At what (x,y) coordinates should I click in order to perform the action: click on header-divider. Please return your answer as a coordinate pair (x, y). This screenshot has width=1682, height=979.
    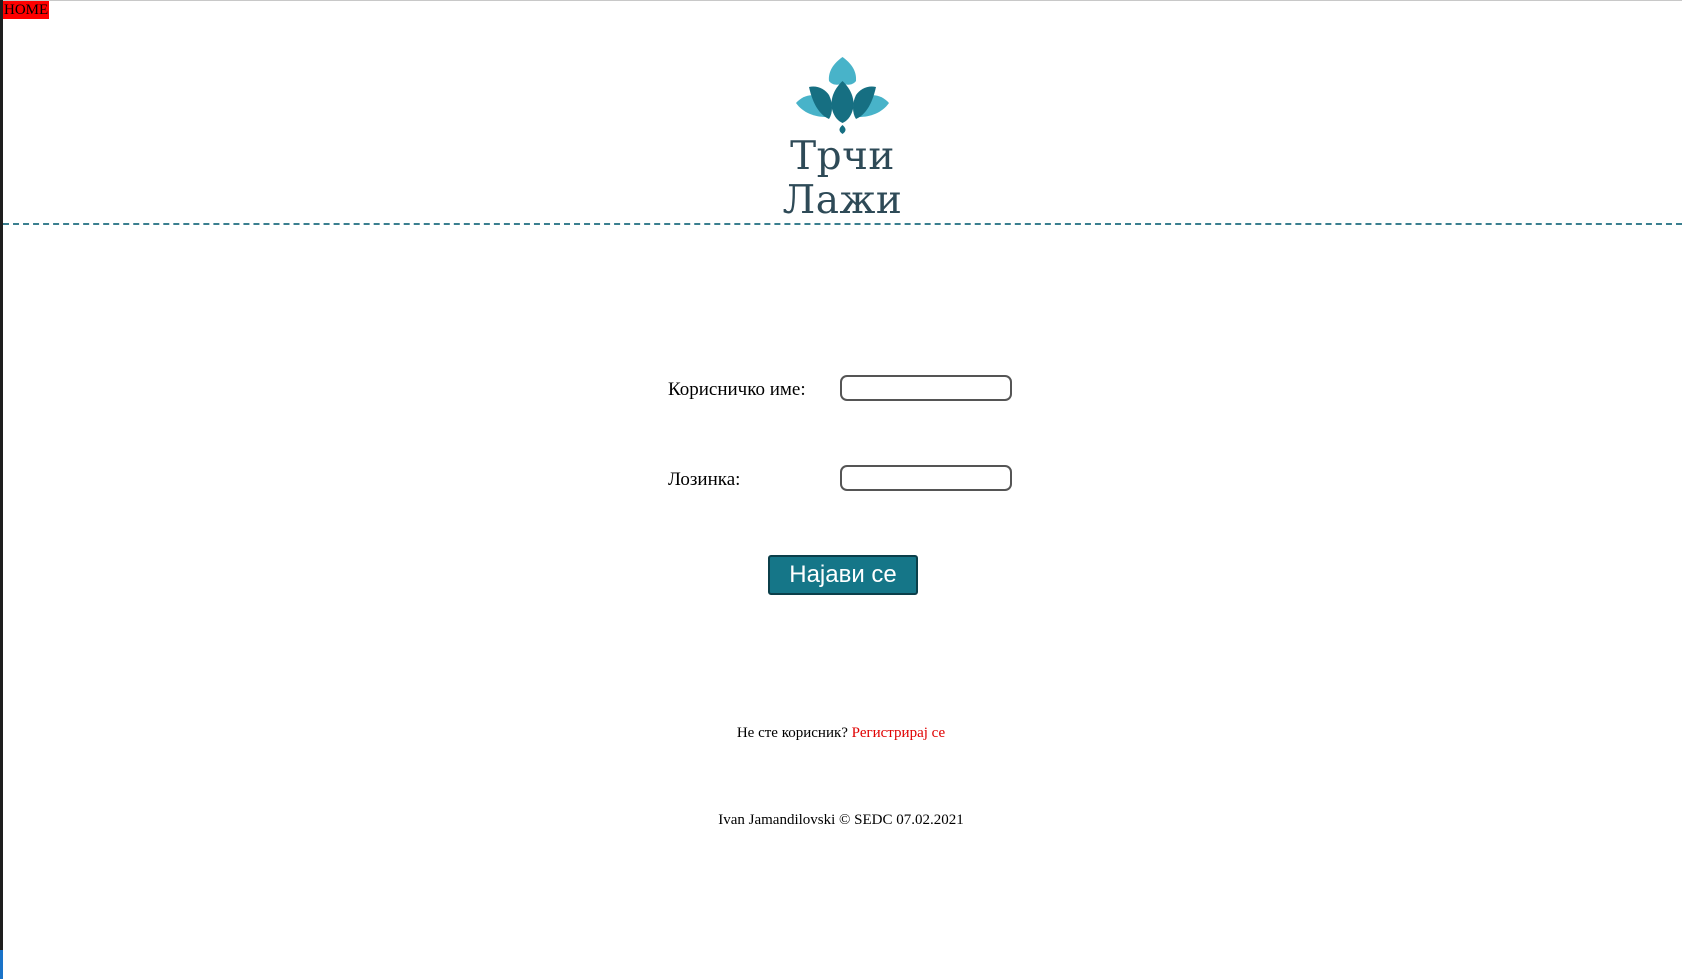
    Looking at the image, I should click on (842, 224).